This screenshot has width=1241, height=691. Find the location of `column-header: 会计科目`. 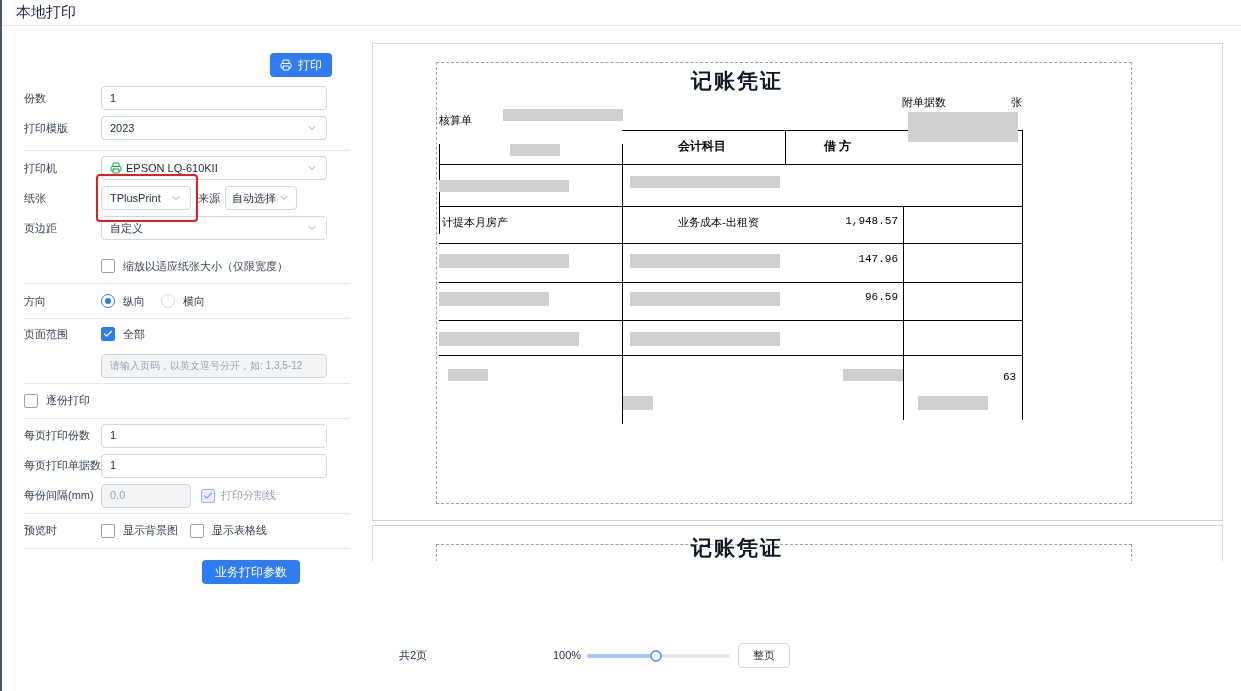

column-header: 会计科目 is located at coordinates (702, 146).